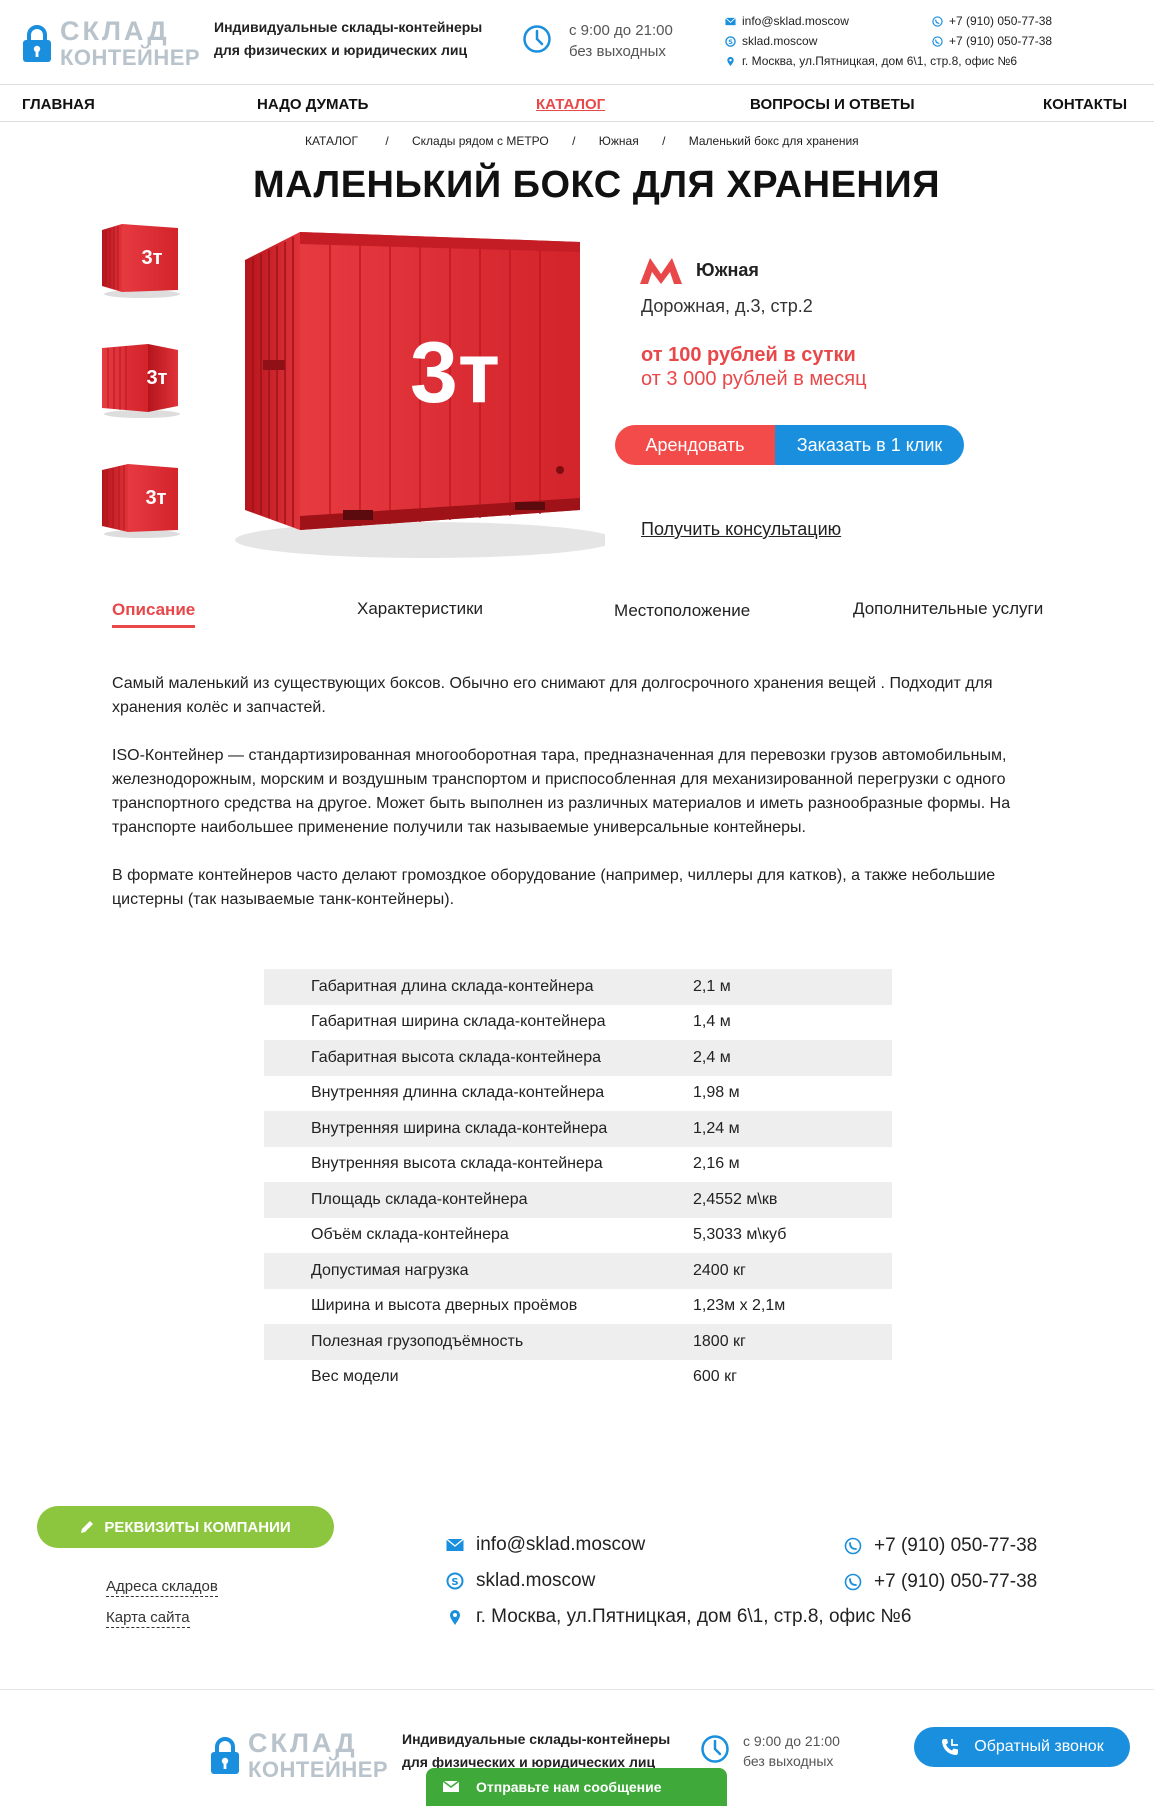  I want to click on whatsapp-icon, so click(853, 1582).